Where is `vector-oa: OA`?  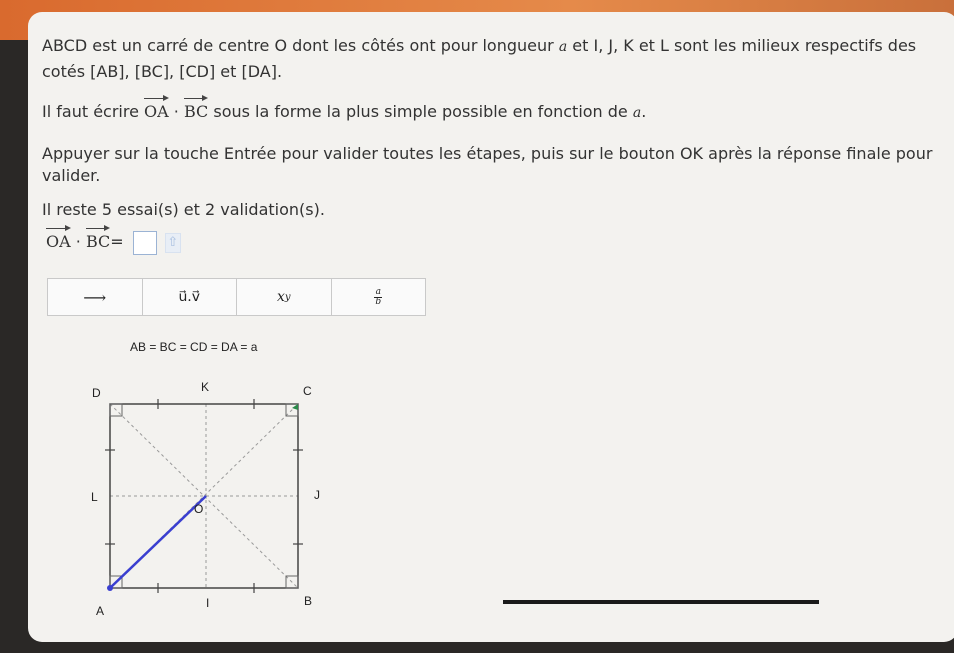 vector-oa: OA is located at coordinates (156, 108).